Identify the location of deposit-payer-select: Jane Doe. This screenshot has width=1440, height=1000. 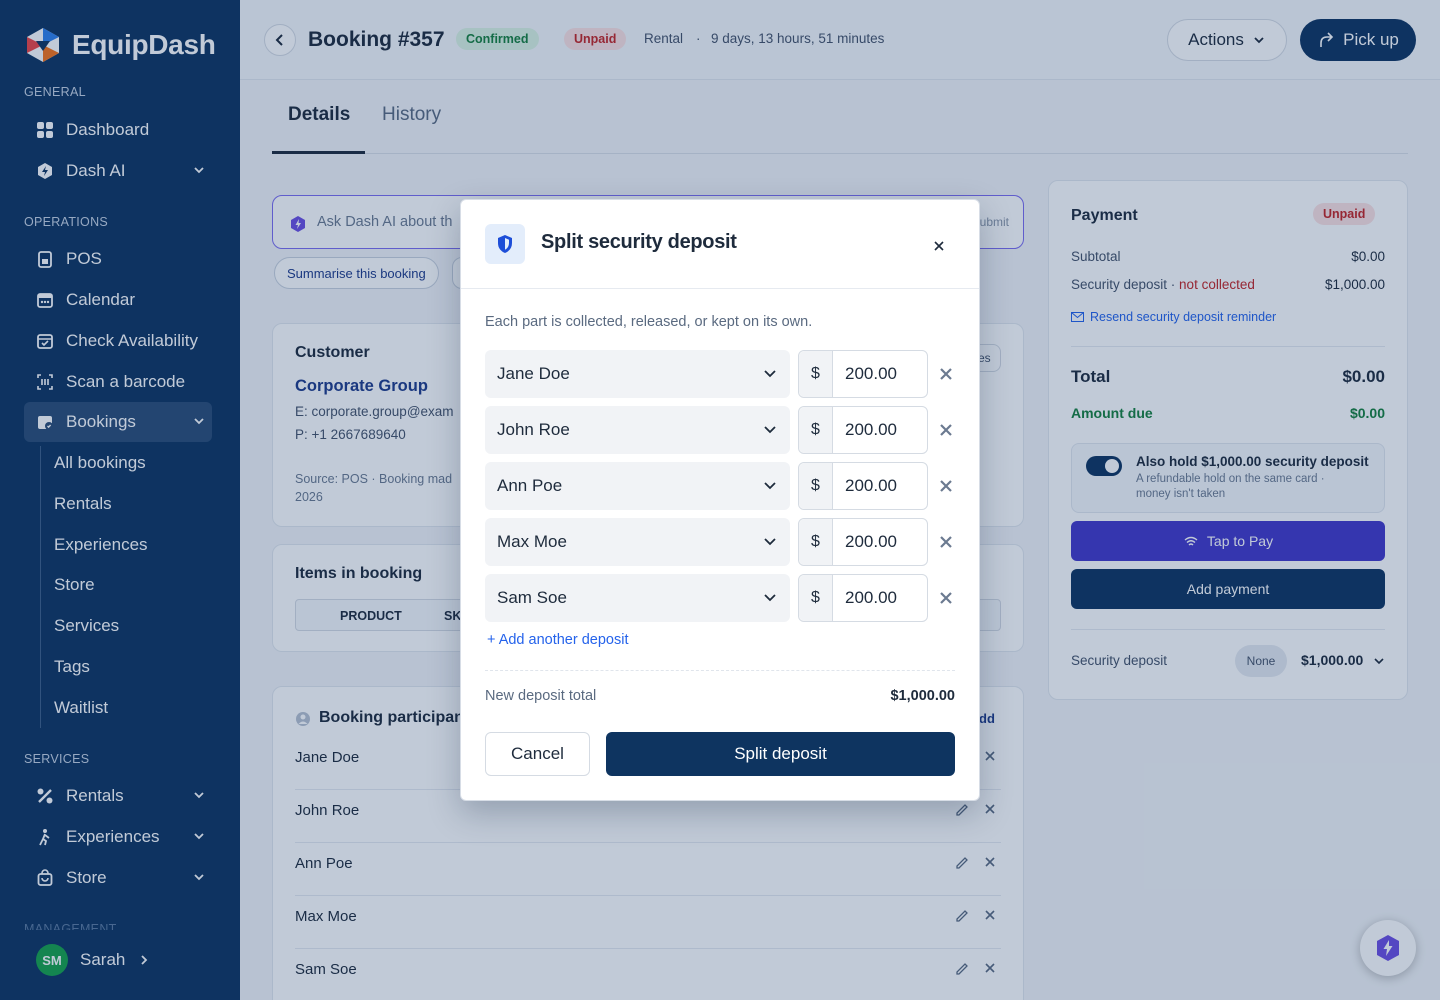
(637, 374).